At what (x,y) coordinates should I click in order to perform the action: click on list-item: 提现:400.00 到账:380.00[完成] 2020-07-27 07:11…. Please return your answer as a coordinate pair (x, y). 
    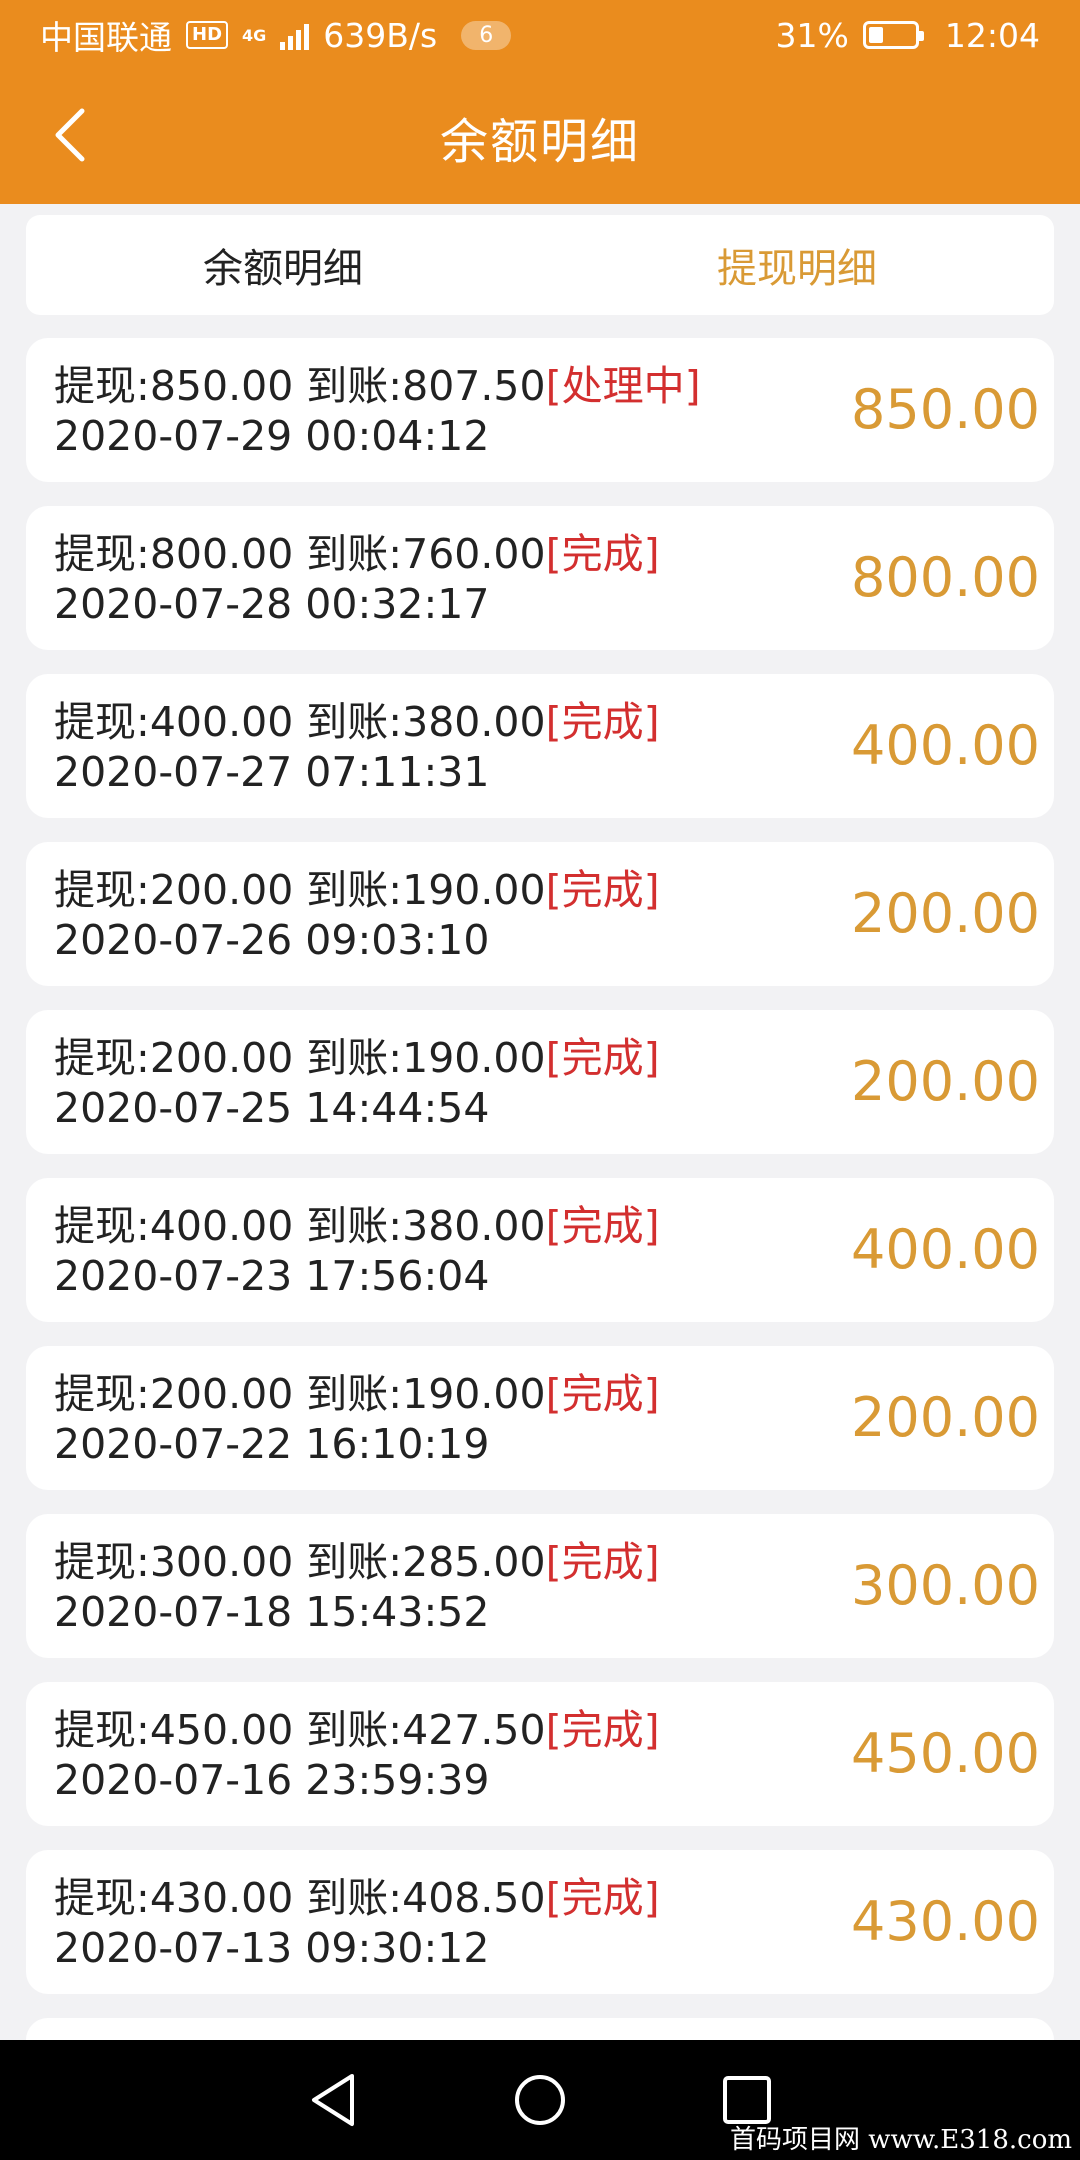
    Looking at the image, I should click on (540, 746).